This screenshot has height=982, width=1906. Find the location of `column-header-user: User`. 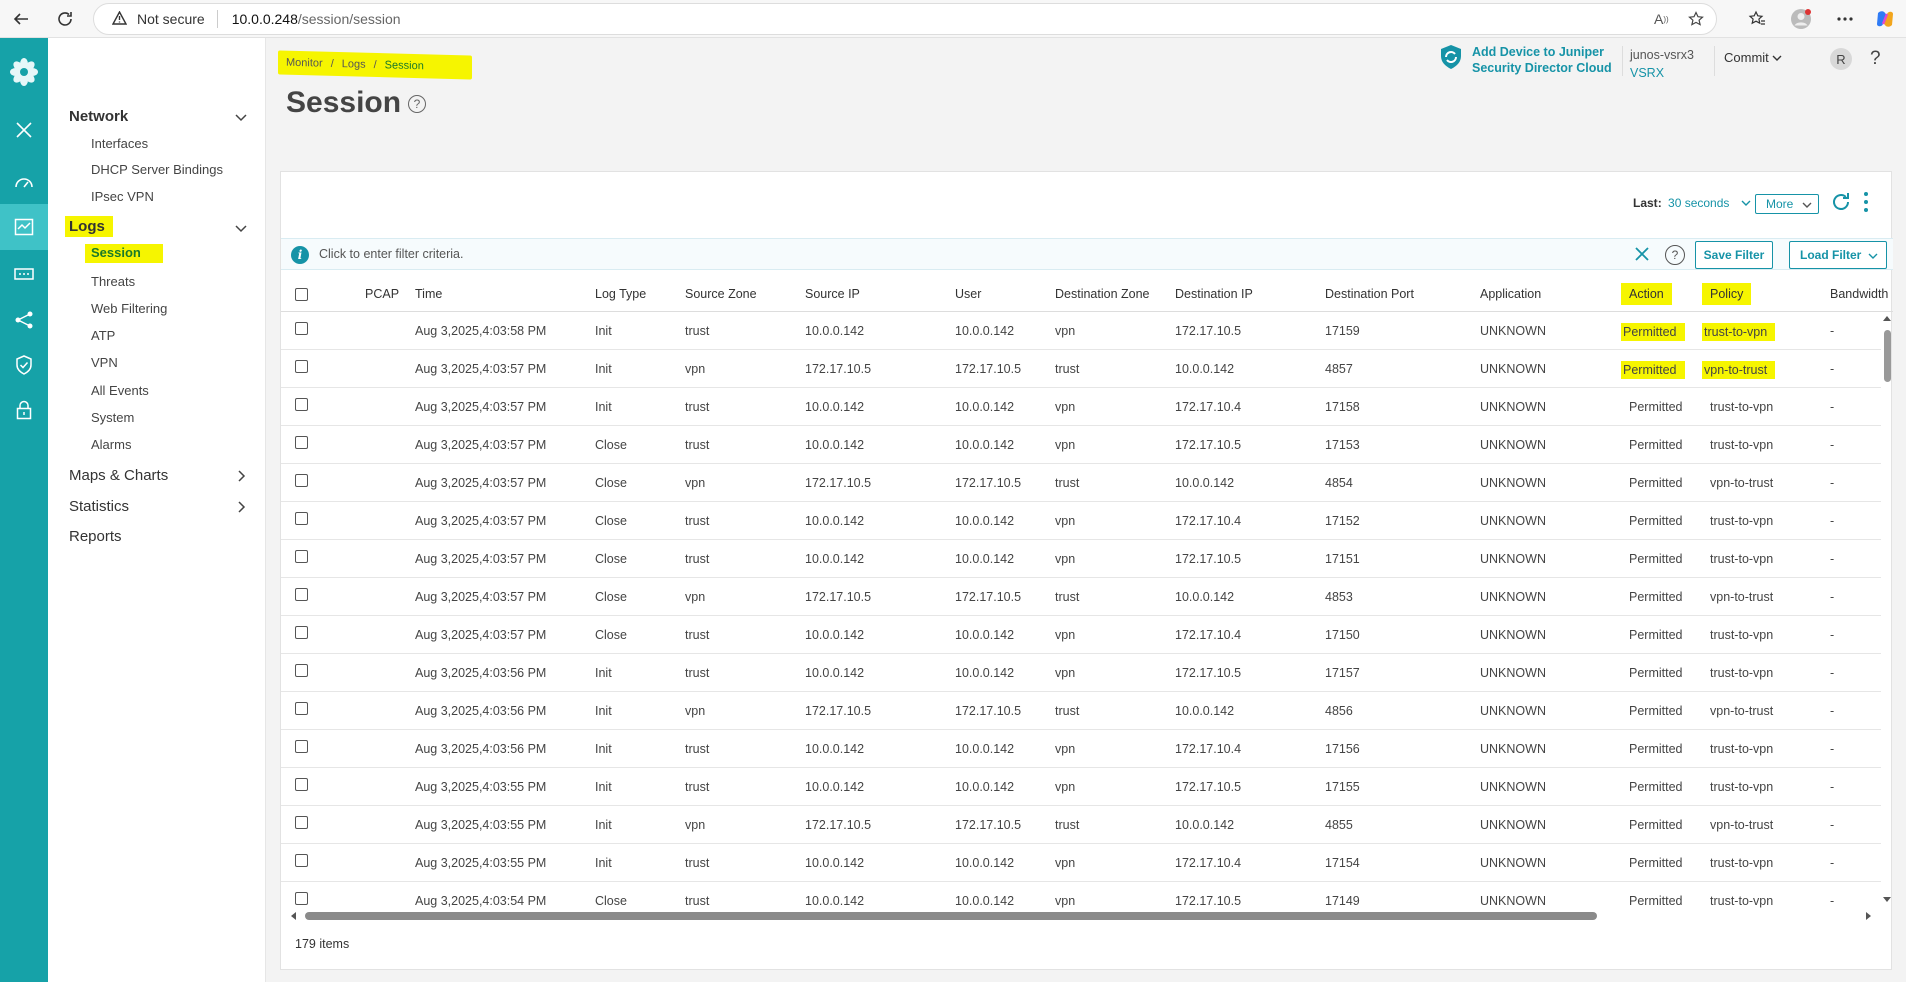

column-header-user: User is located at coordinates (968, 294).